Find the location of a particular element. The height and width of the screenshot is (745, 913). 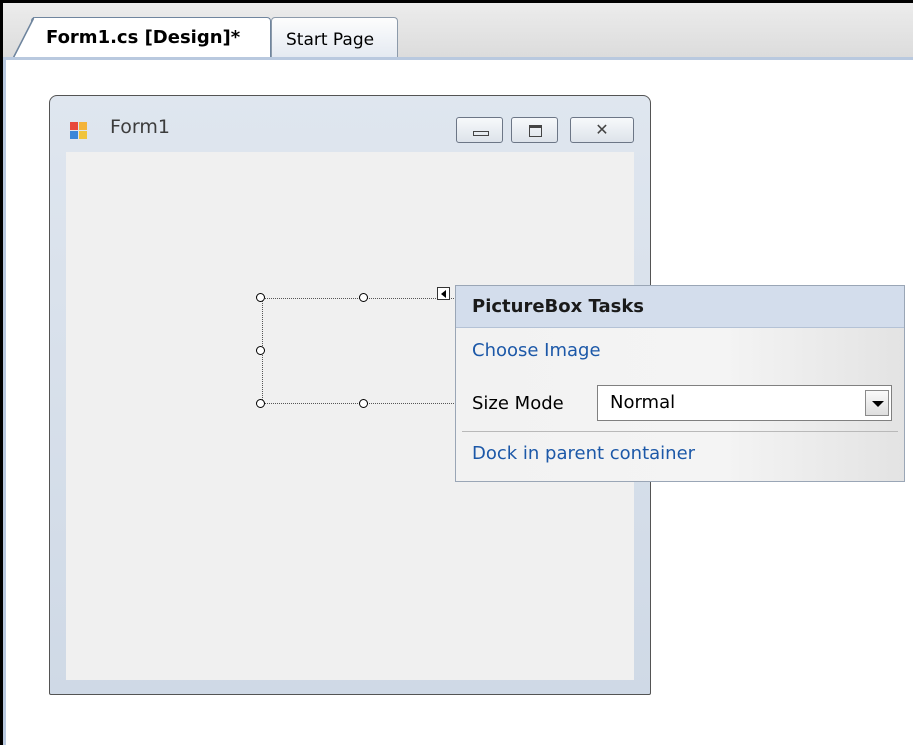

form-titlebar: Form1 ✕ is located at coordinates (350, 124).